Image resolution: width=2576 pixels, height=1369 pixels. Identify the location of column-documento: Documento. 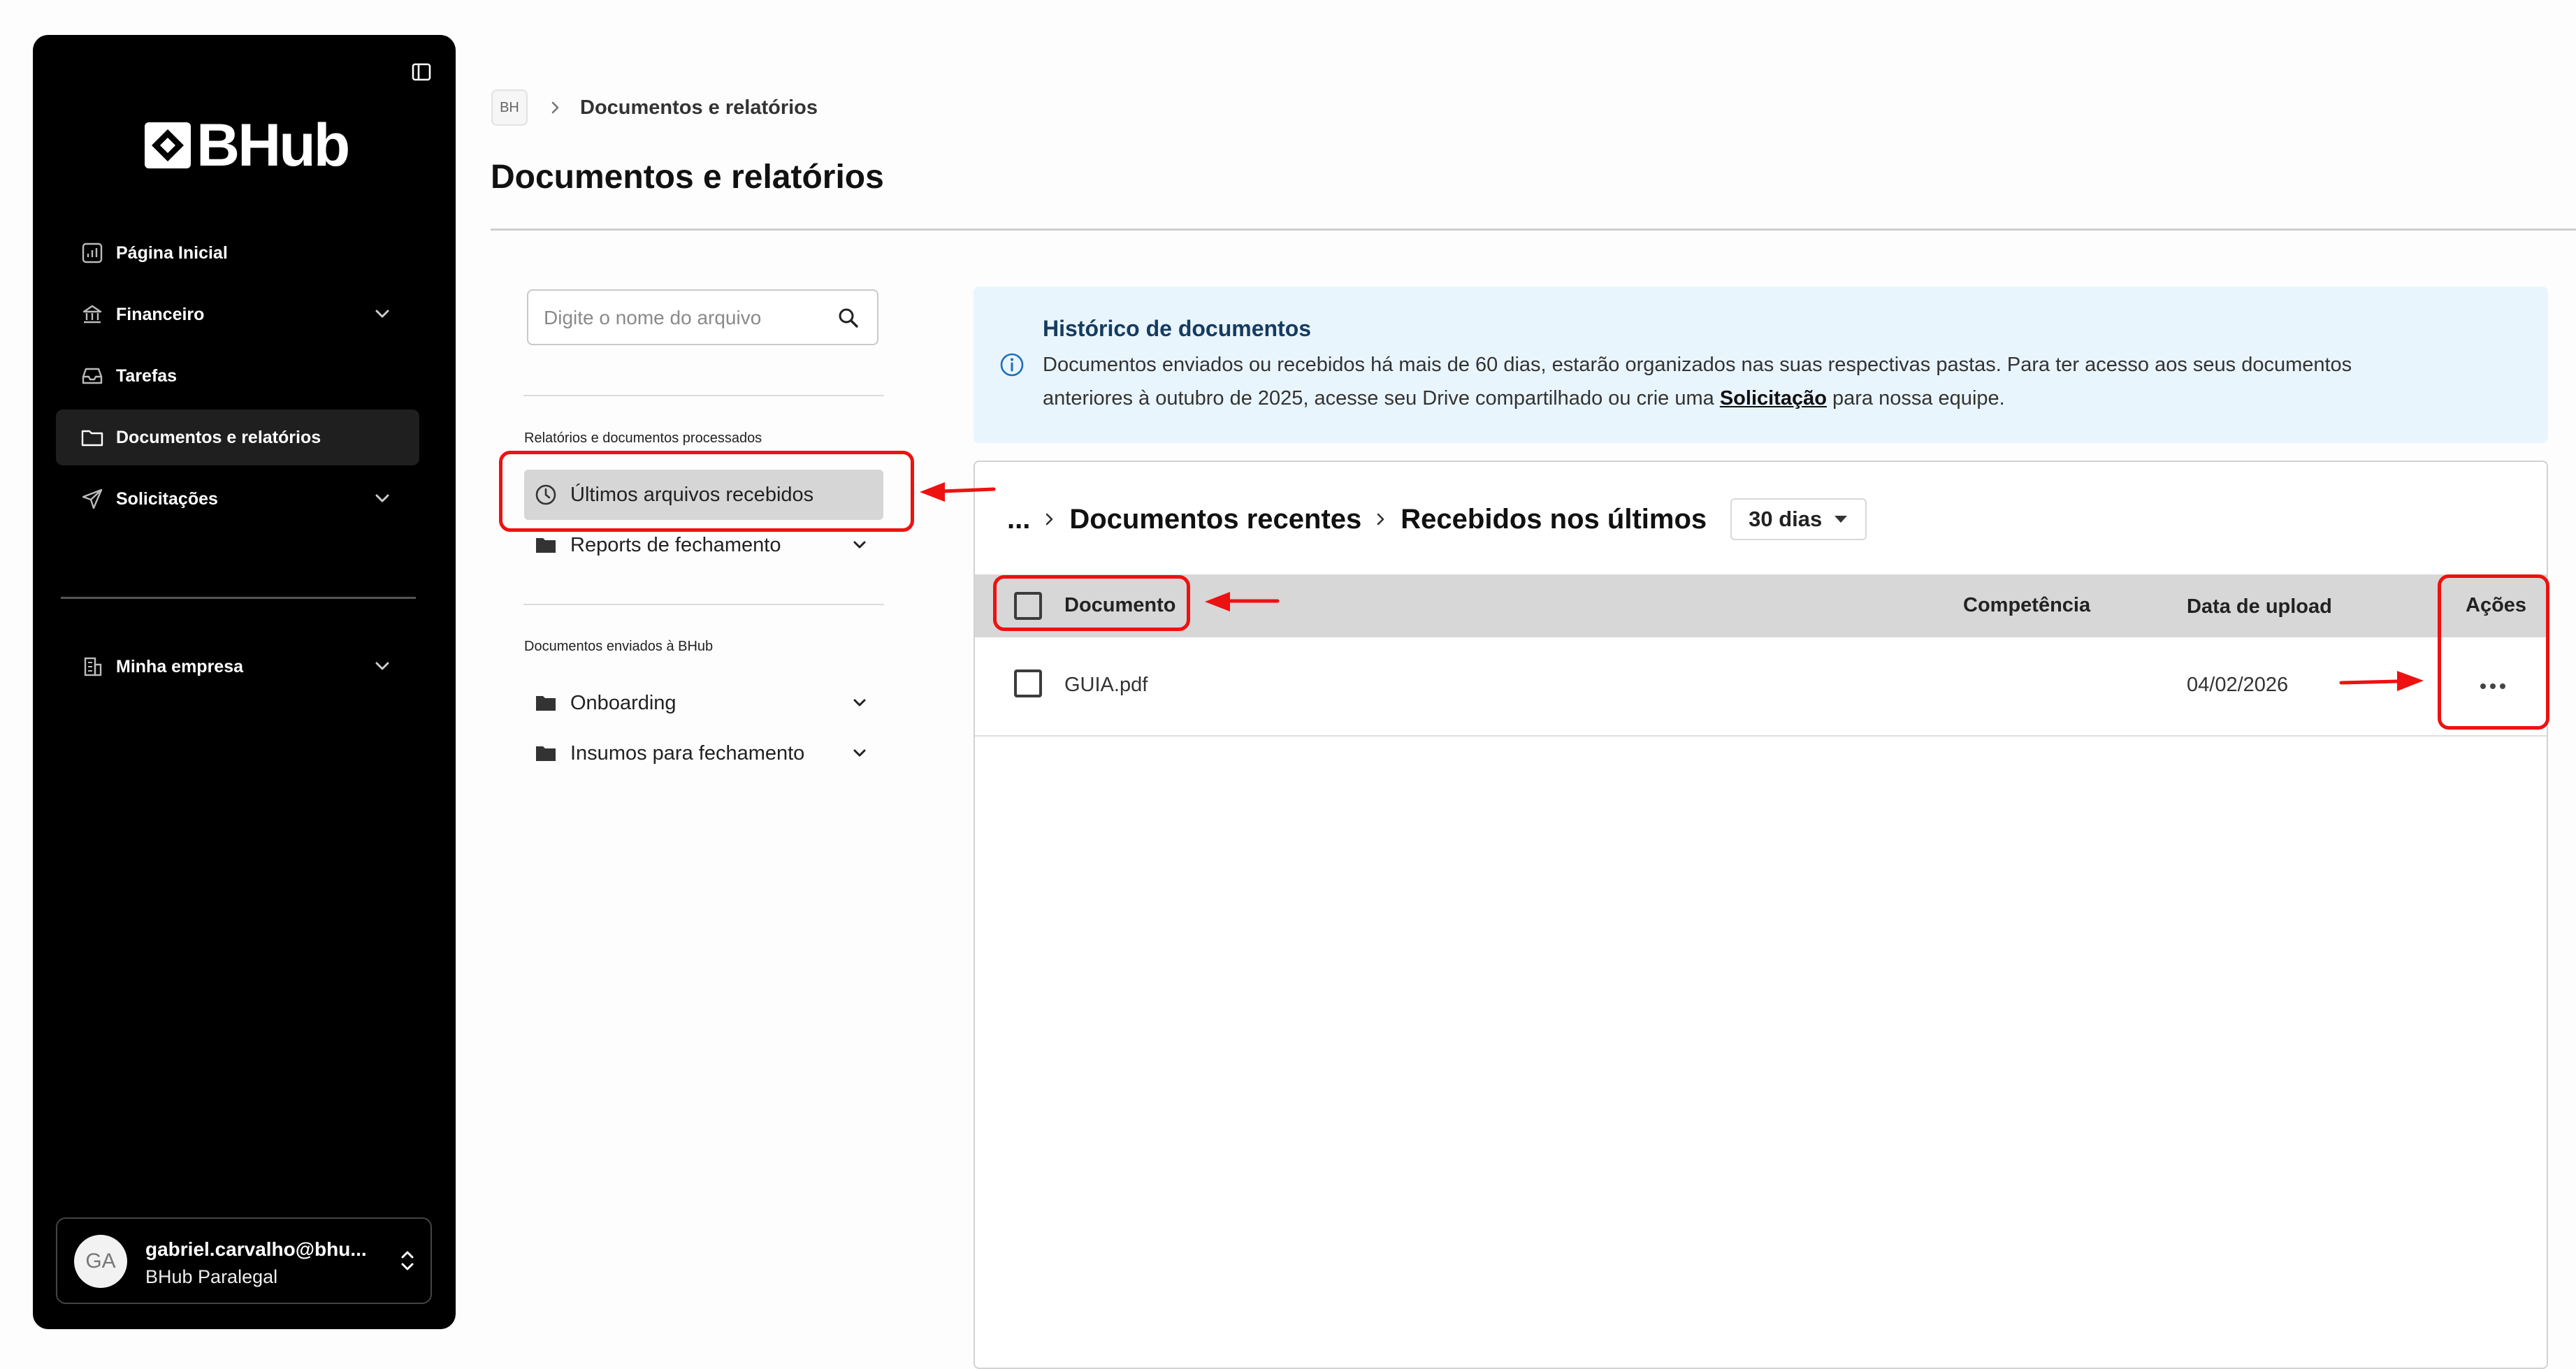
(1120, 605).